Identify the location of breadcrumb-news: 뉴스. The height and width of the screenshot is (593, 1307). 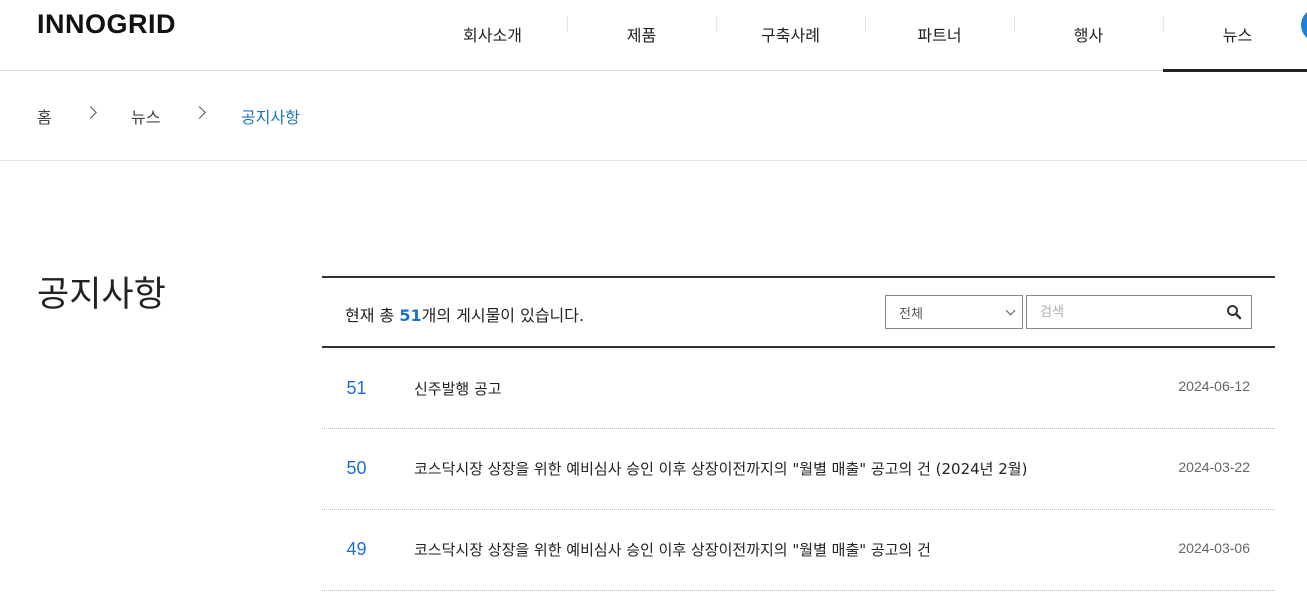
(145, 116).